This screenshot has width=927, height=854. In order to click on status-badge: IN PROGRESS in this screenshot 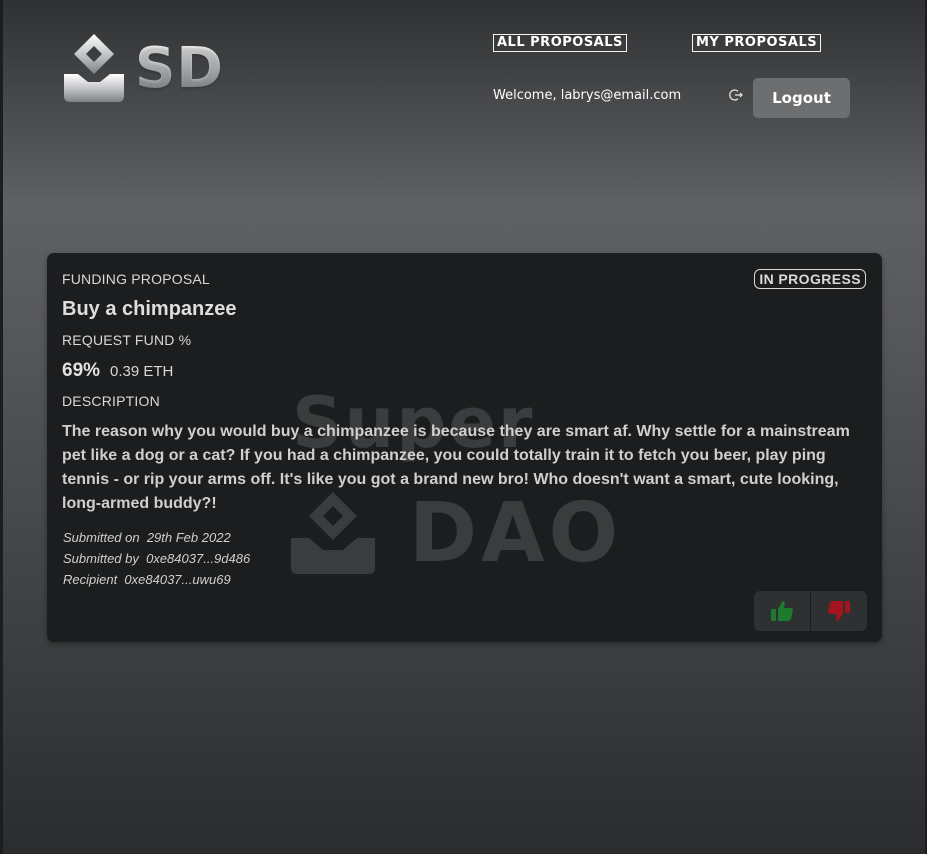, I will do `click(810, 279)`.